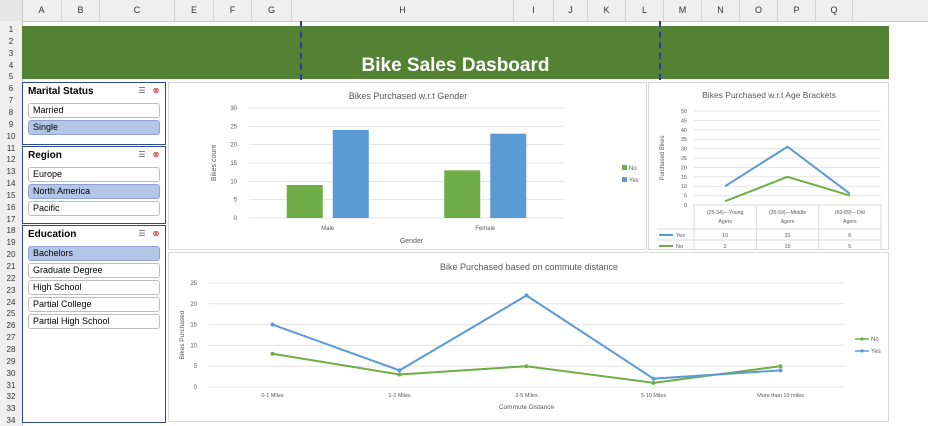 The image size is (928, 426). I want to click on row-header: 5, so click(11, 76).